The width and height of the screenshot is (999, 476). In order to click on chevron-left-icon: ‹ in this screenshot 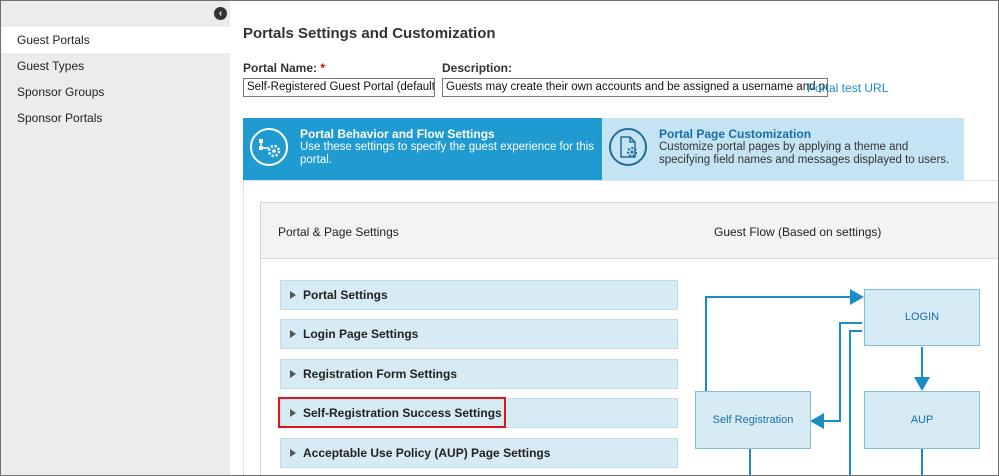, I will do `click(220, 13)`.